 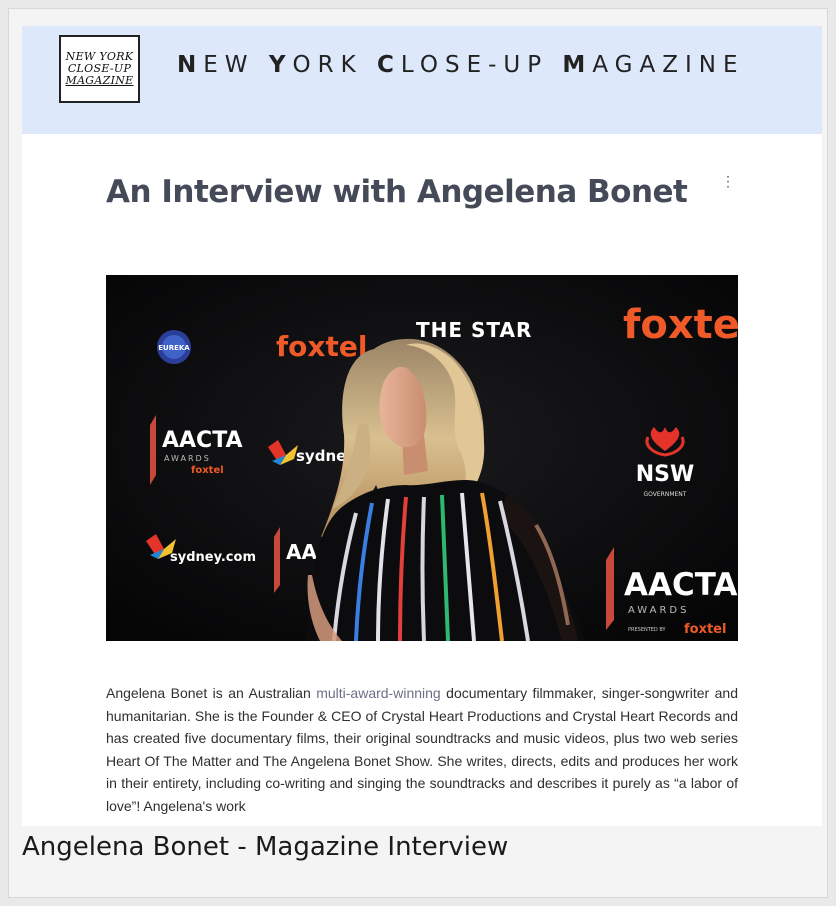 What do you see at coordinates (668, 65) in the screenshot?
I see `title-word-magazine: AGAZINE` at bounding box center [668, 65].